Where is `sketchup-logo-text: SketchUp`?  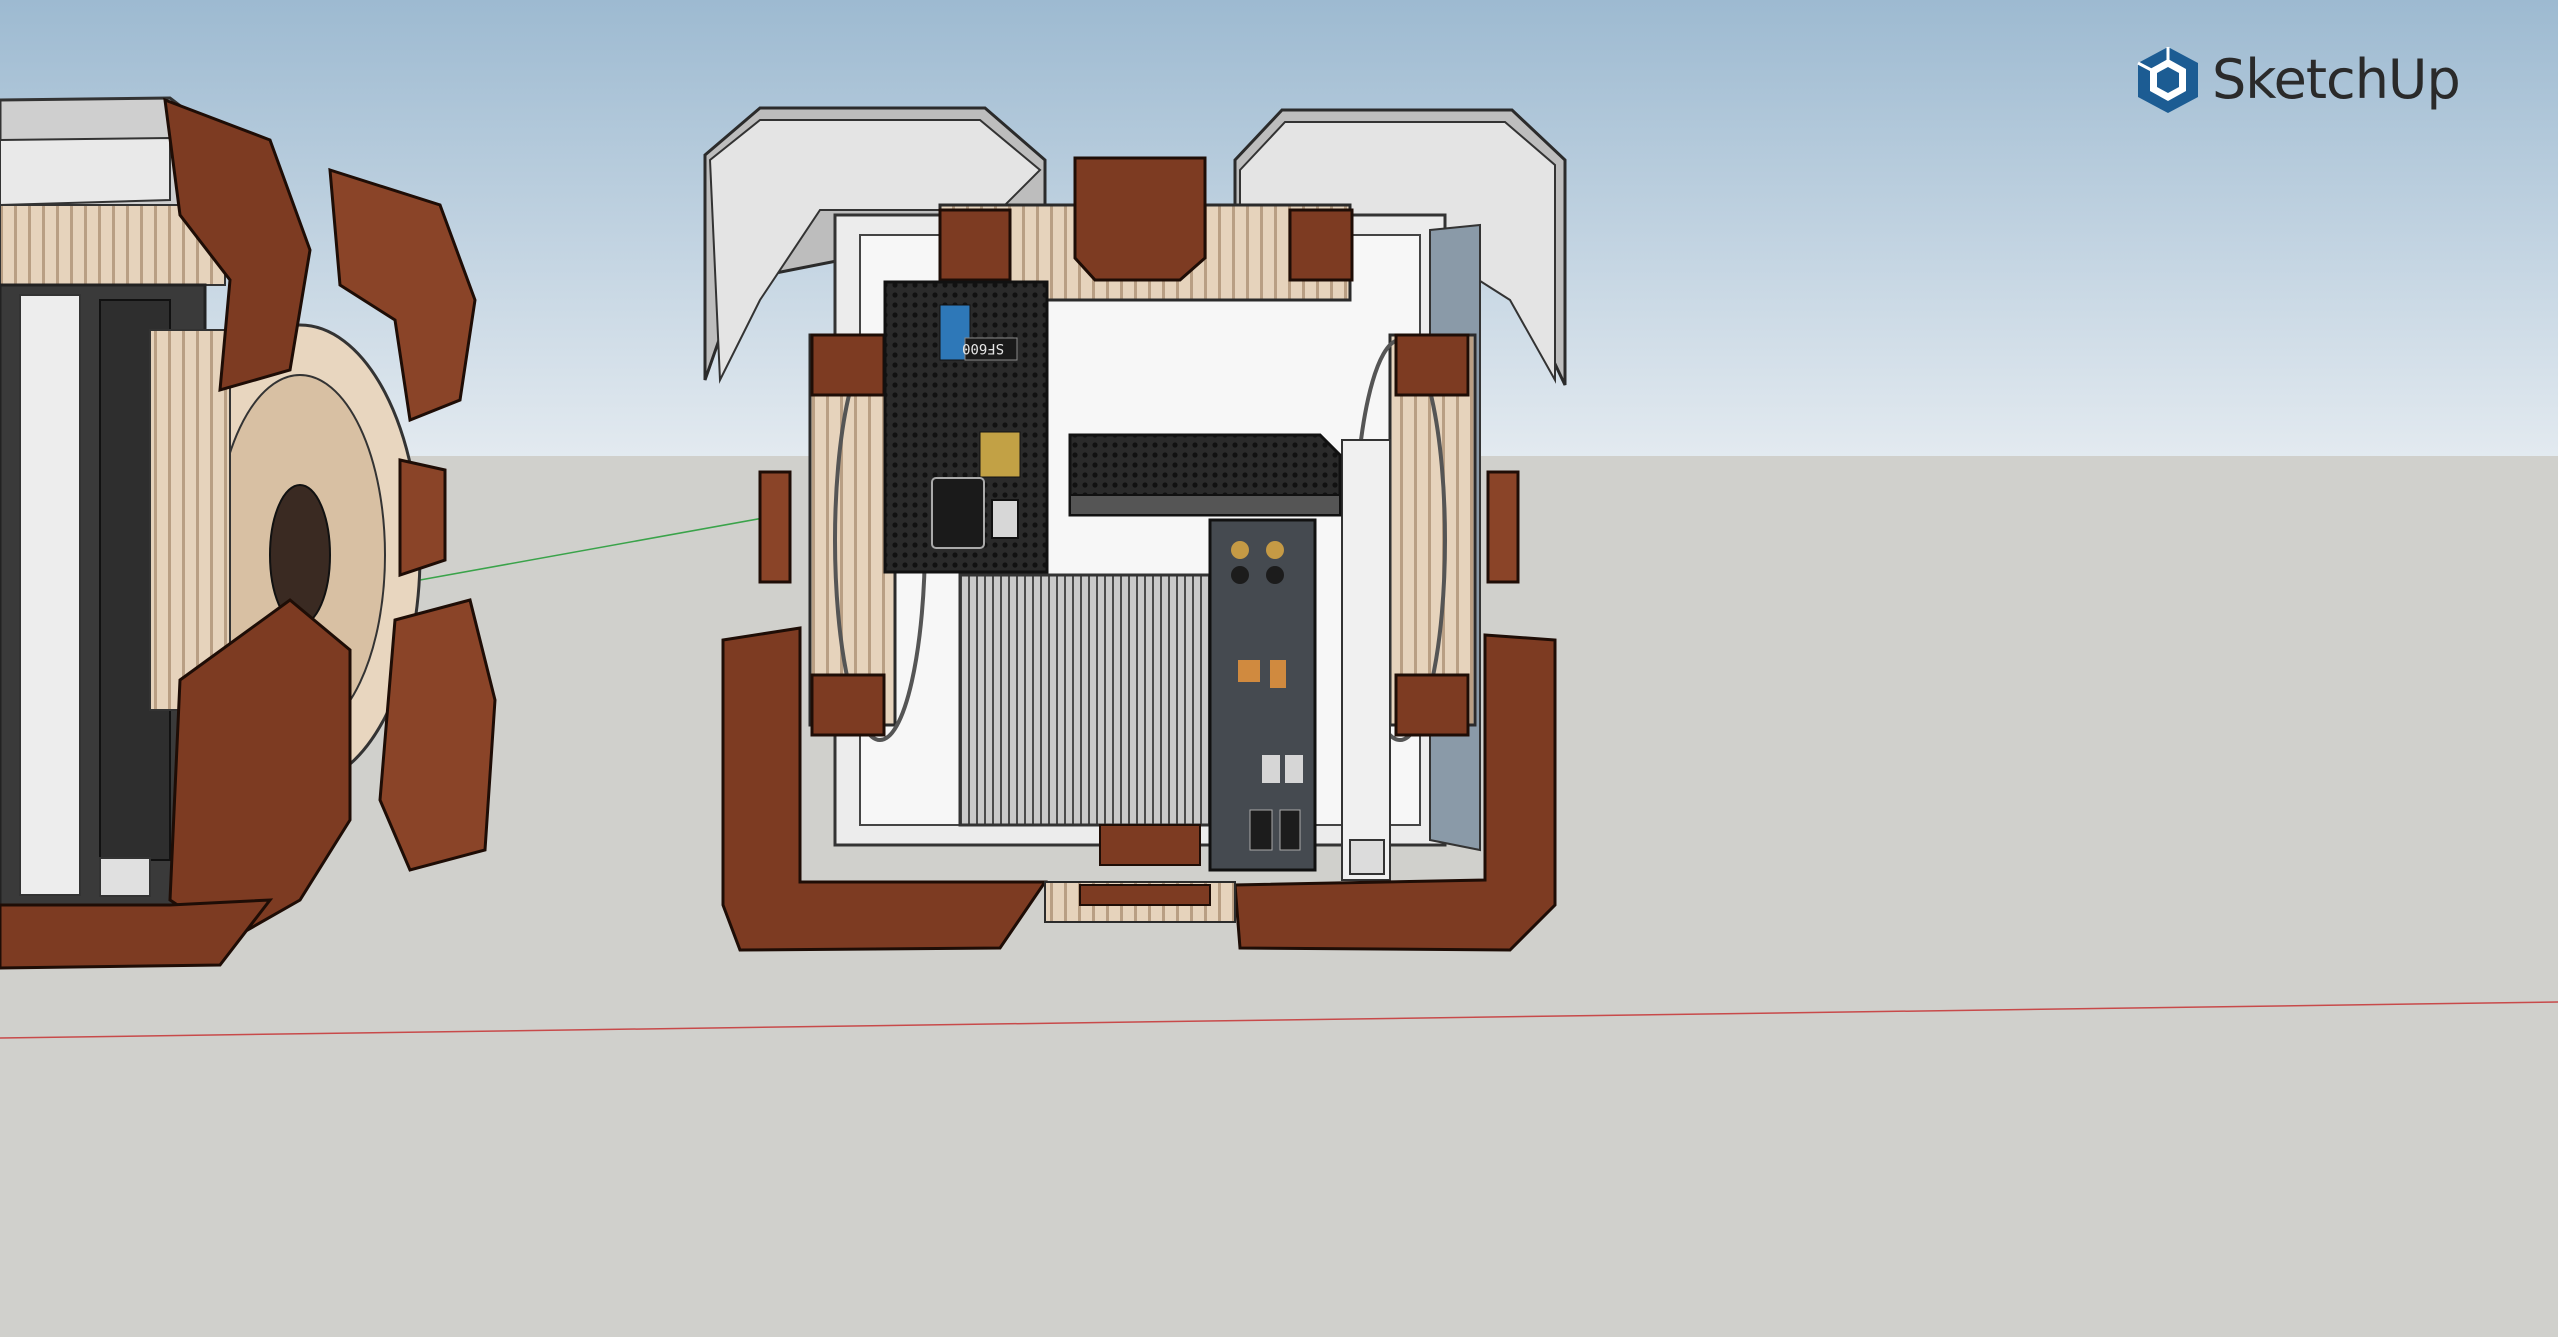
sketchup-logo-text: SketchUp is located at coordinates (2336, 79).